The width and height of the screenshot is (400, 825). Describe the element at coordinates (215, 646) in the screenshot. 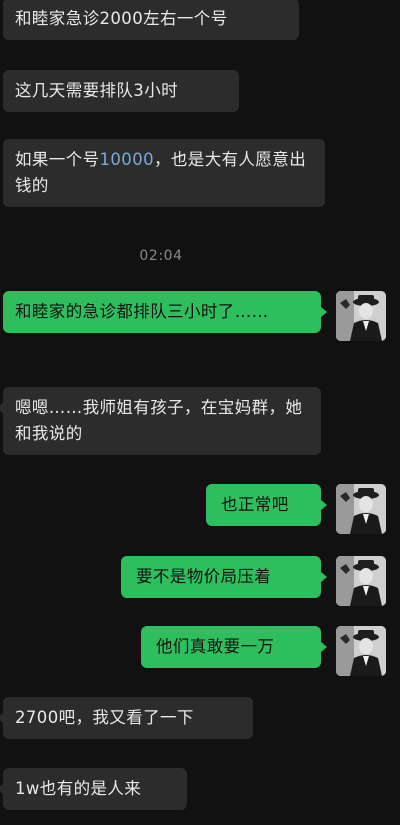

I see `message-text: 他们真敢要一万` at that location.